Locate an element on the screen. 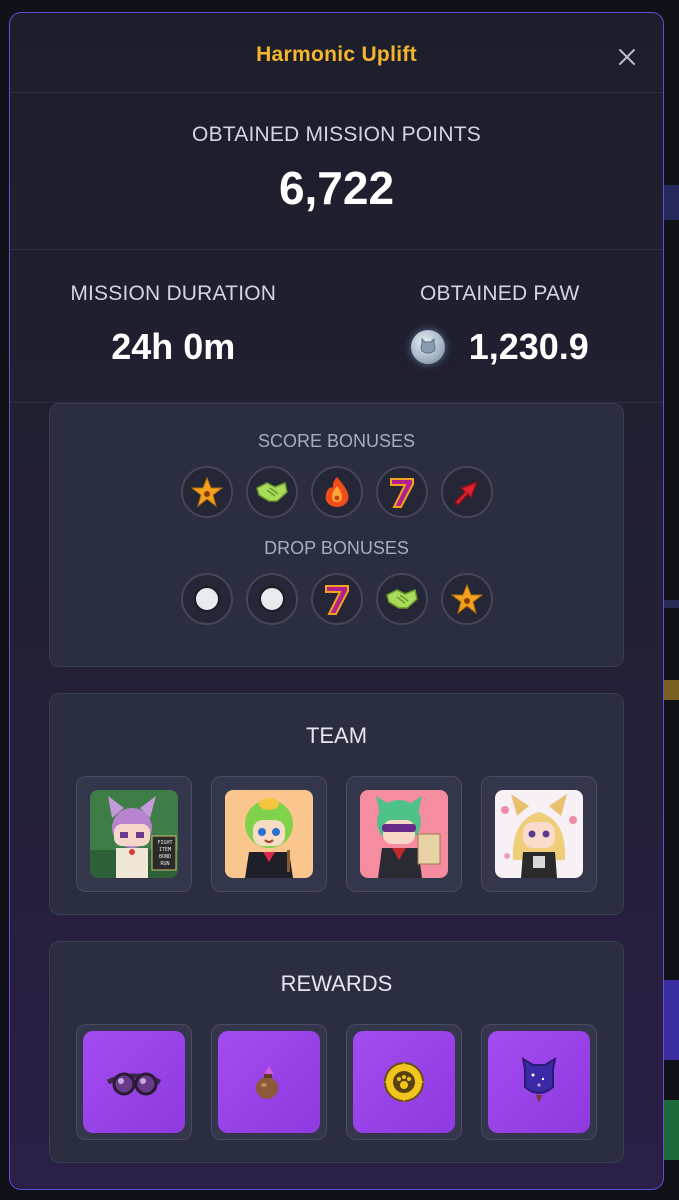 This screenshot has width=679, height=1200. blonde-fox-girl-avatar is located at coordinates (539, 834).